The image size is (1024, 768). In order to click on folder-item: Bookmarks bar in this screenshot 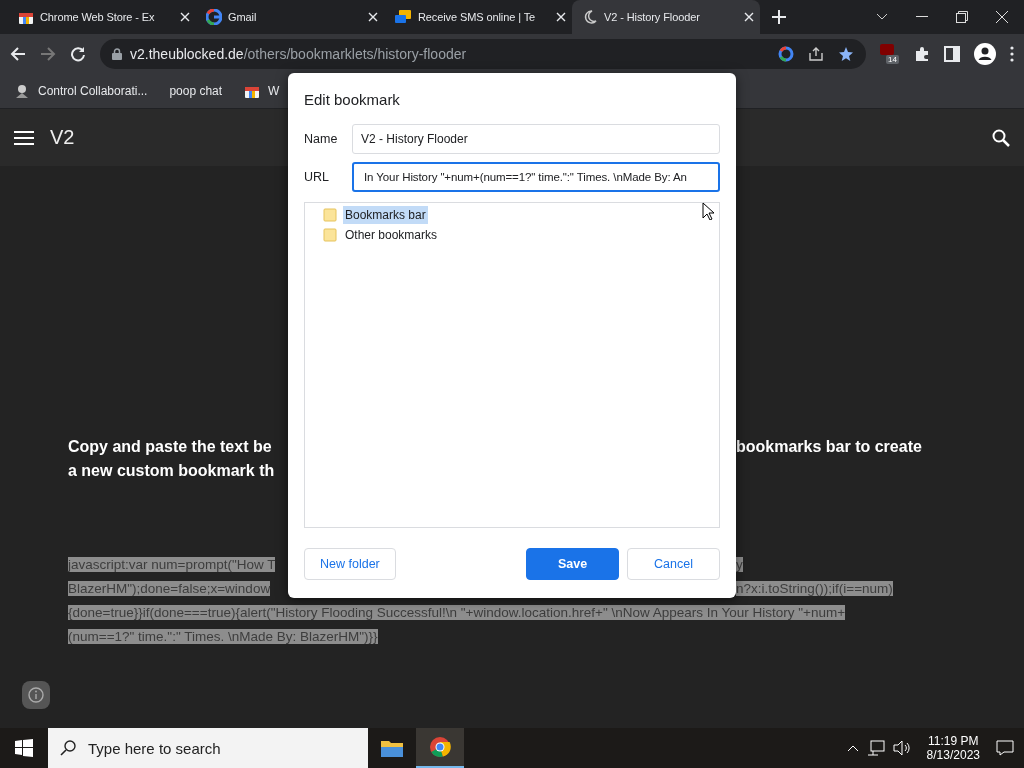, I will do `click(385, 215)`.